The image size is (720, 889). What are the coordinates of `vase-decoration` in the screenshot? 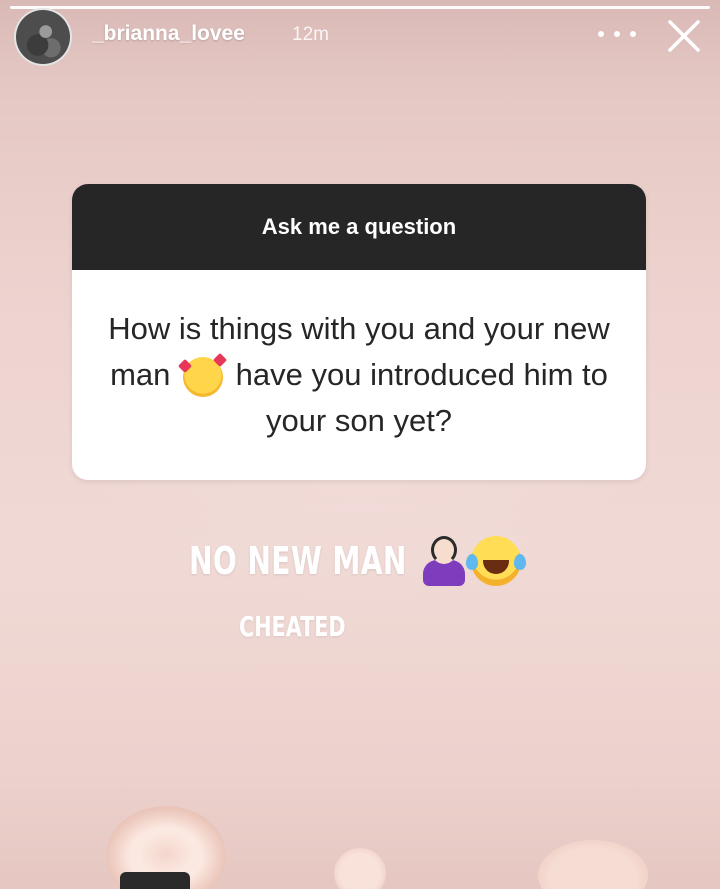 It's located at (155, 880).